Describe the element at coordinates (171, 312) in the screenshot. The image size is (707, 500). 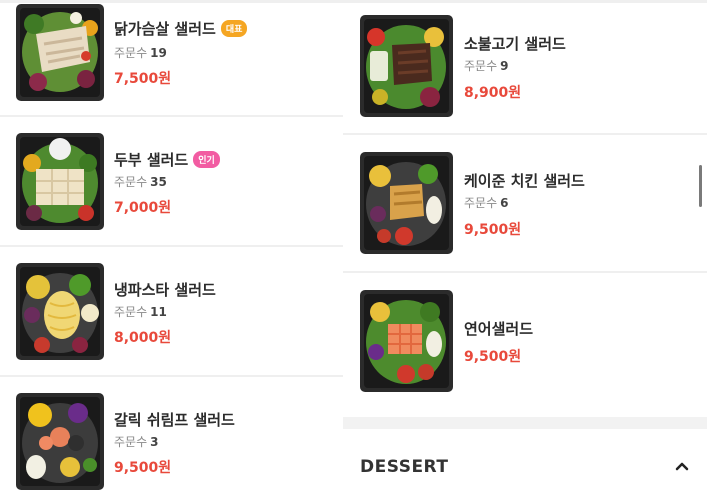
I see `menu-item: 냉파스타 샐러드 주문수 11 8,000원` at that location.